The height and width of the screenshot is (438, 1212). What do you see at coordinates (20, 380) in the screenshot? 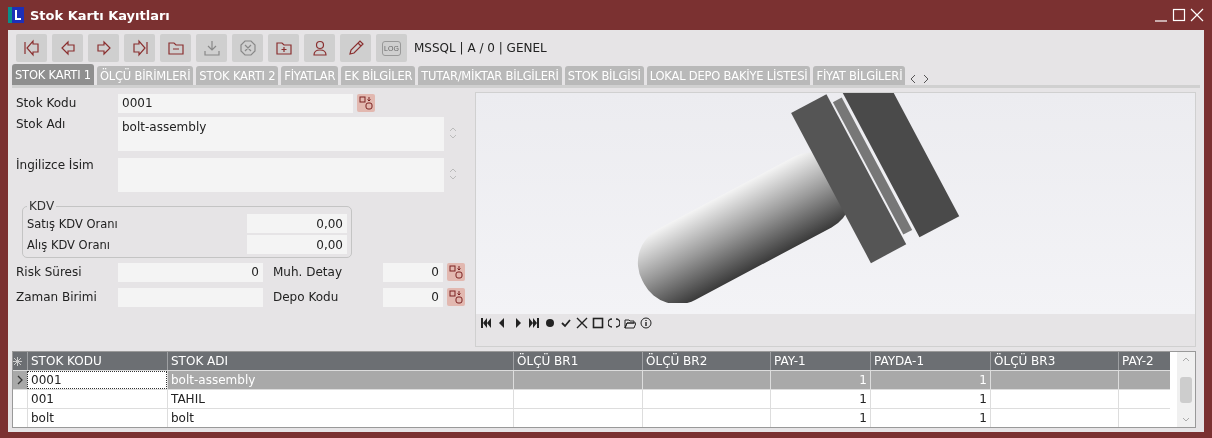
I see `current-row-icon` at bounding box center [20, 380].